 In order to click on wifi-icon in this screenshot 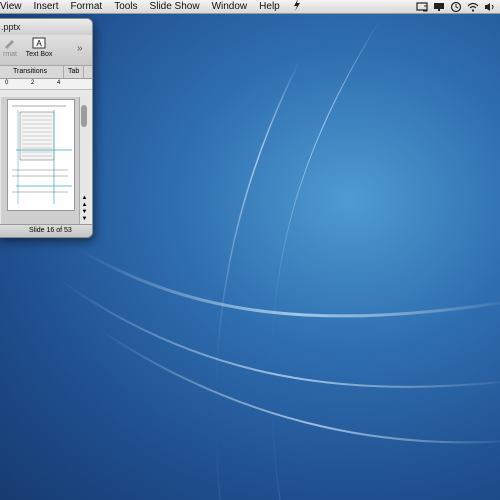, I will do `click(473, 7)`.